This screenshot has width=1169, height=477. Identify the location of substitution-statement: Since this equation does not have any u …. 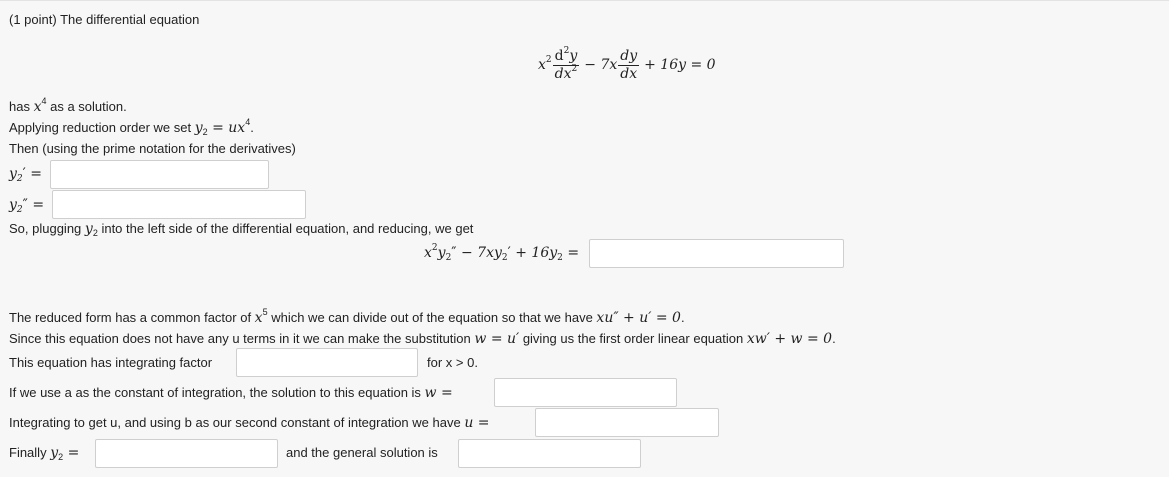
(422, 339).